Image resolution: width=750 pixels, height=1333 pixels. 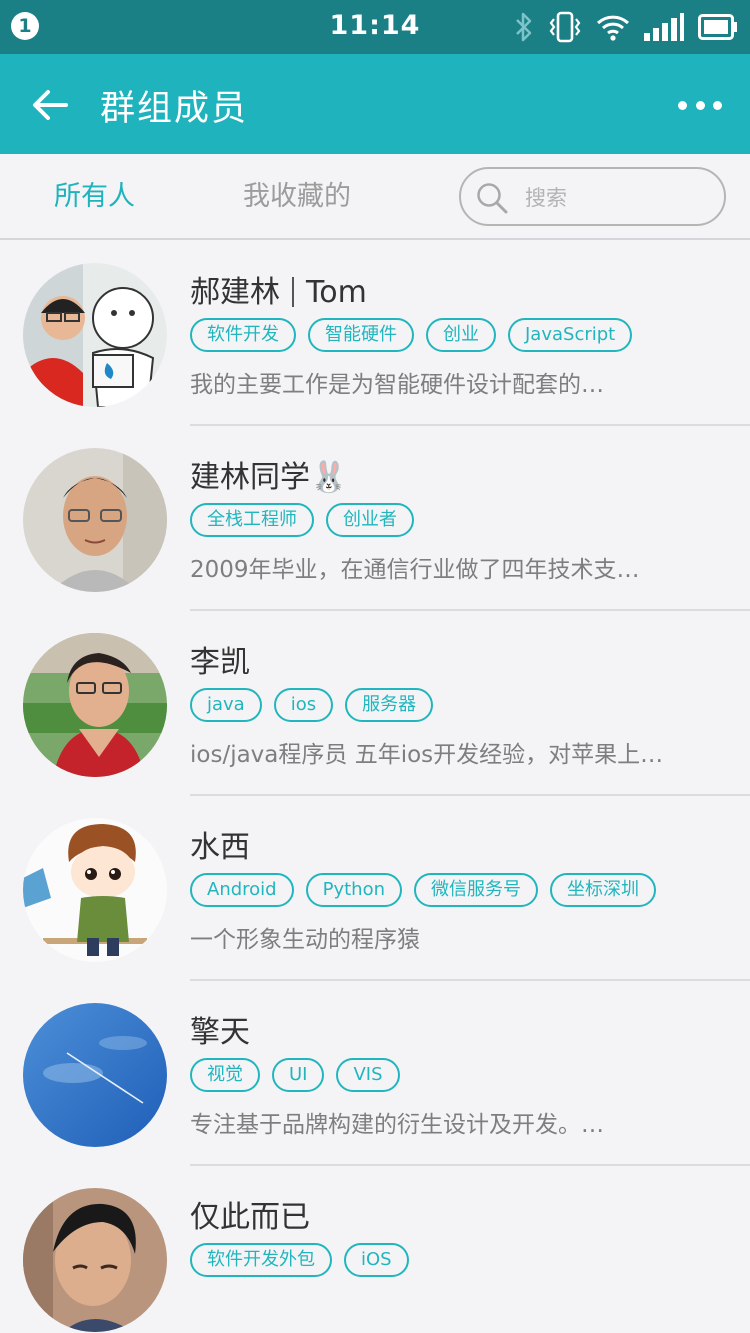 I want to click on tag-list: 视觉 UI VIS, so click(x=295, y=1075).